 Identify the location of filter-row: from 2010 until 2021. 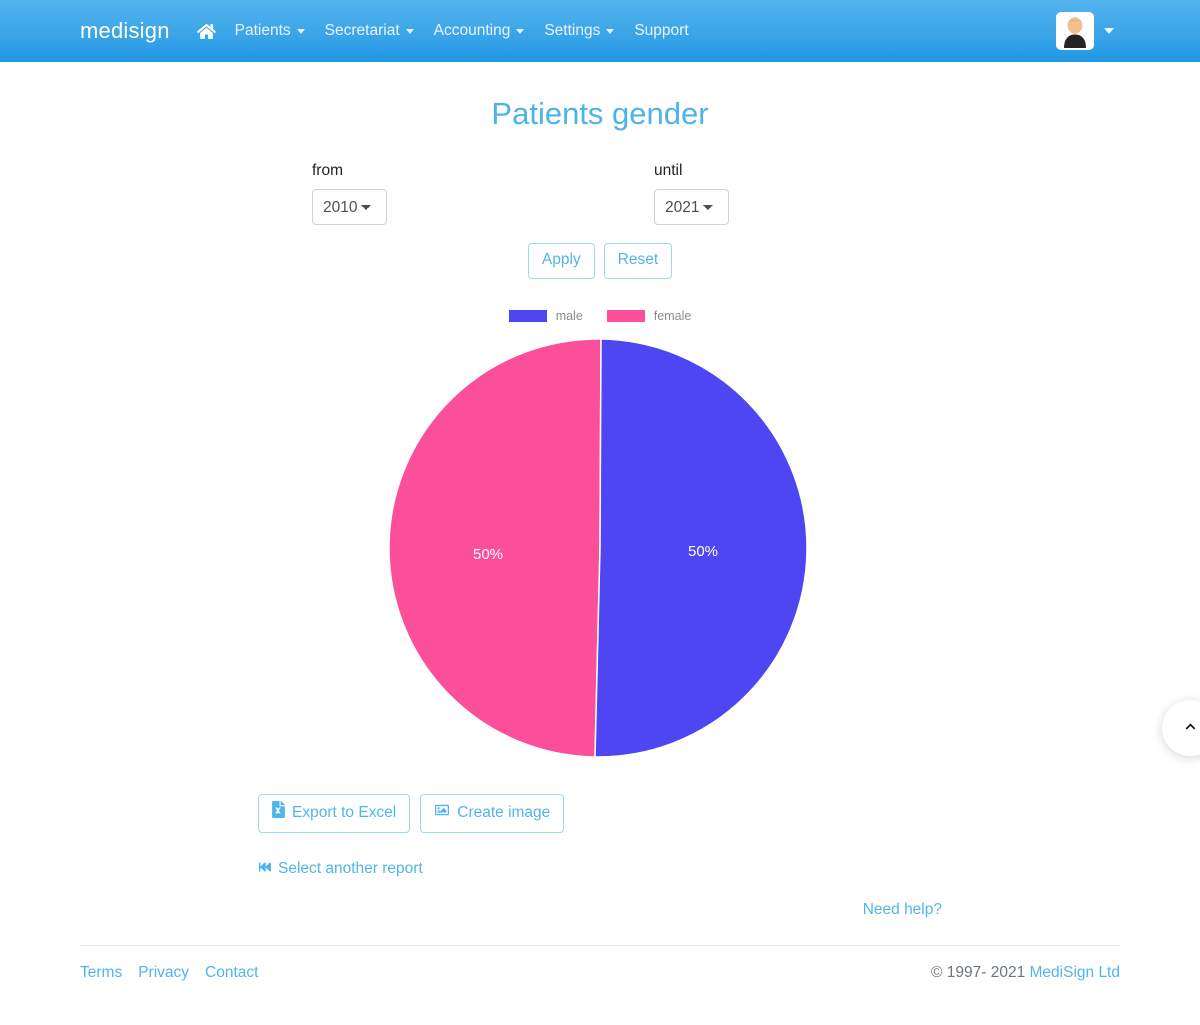
(600, 194).